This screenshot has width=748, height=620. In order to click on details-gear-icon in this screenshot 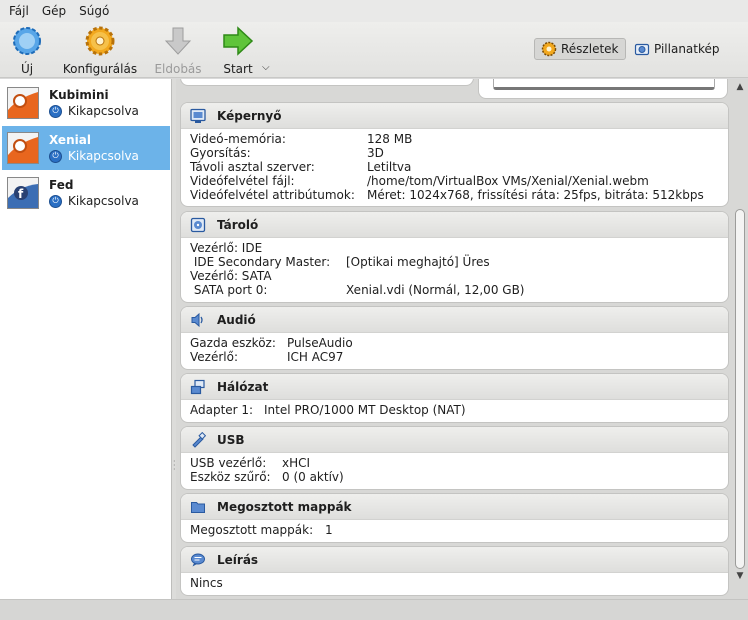, I will do `click(549, 49)`.